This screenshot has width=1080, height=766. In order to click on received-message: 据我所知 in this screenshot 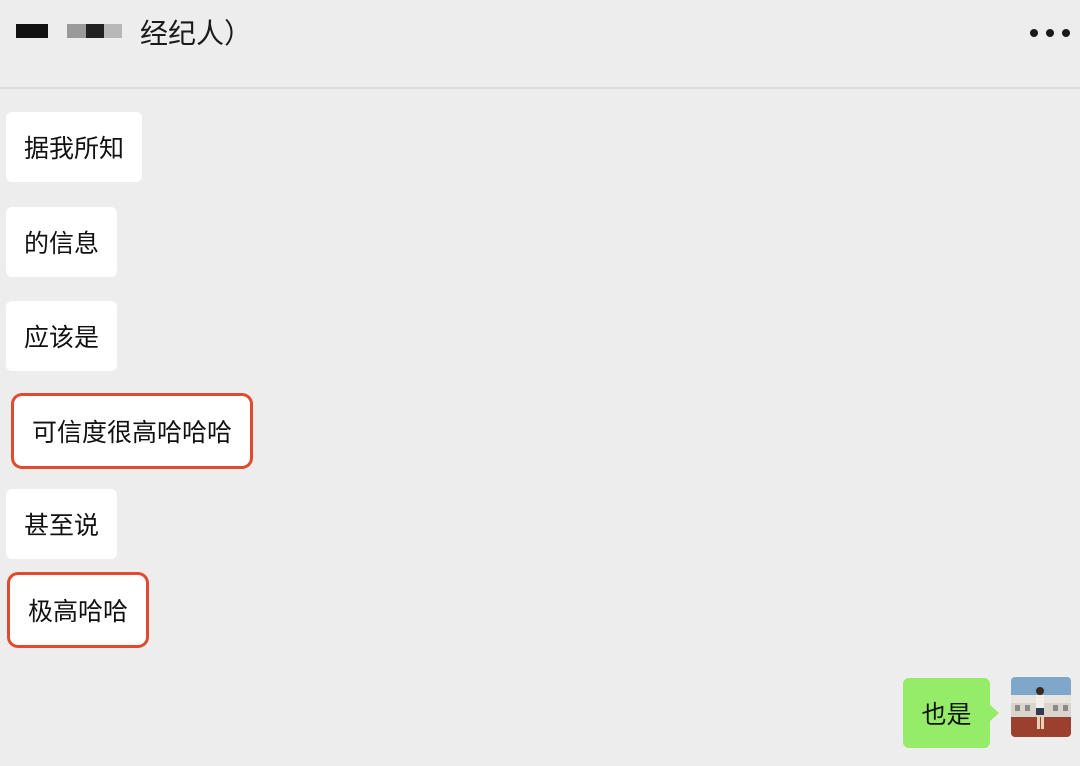, I will do `click(74, 147)`.